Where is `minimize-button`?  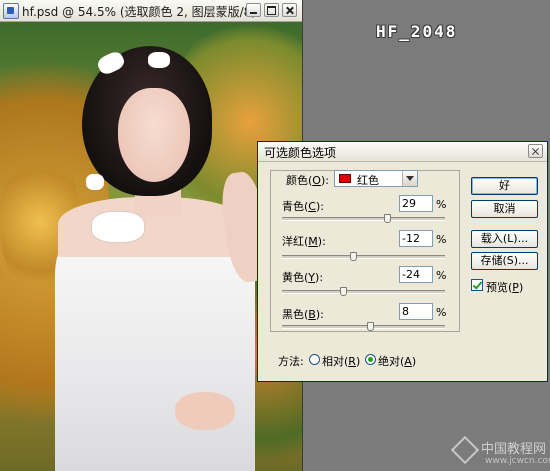 minimize-button is located at coordinates (253, 10).